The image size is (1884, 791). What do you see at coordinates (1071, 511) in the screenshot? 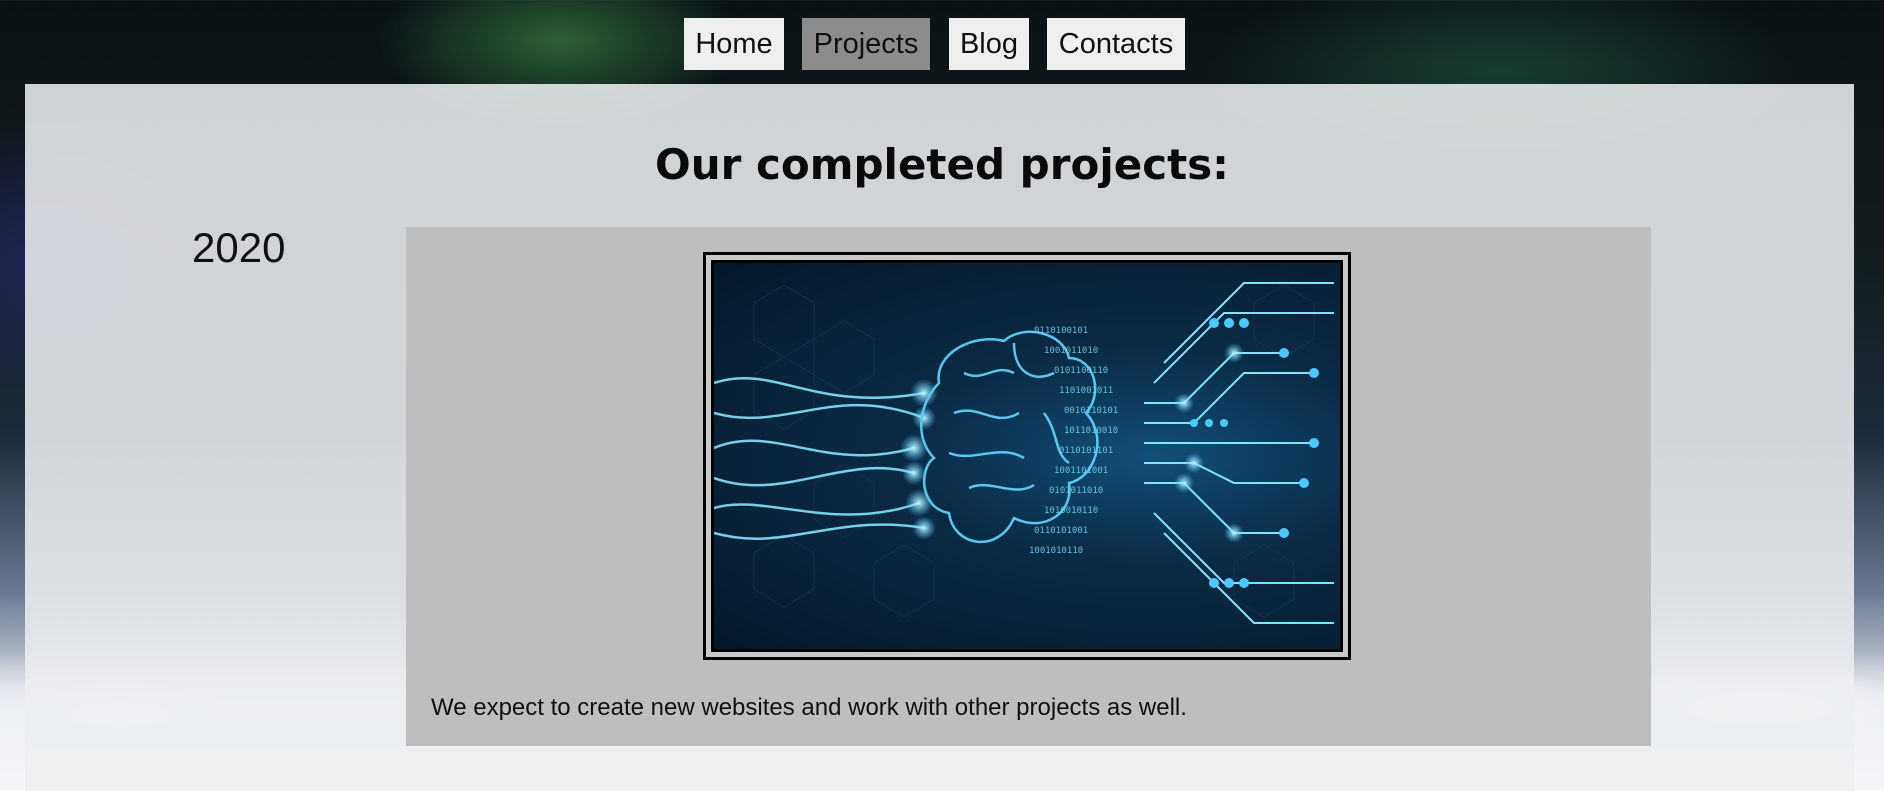
I see `svg-text: 1010010110` at bounding box center [1071, 511].